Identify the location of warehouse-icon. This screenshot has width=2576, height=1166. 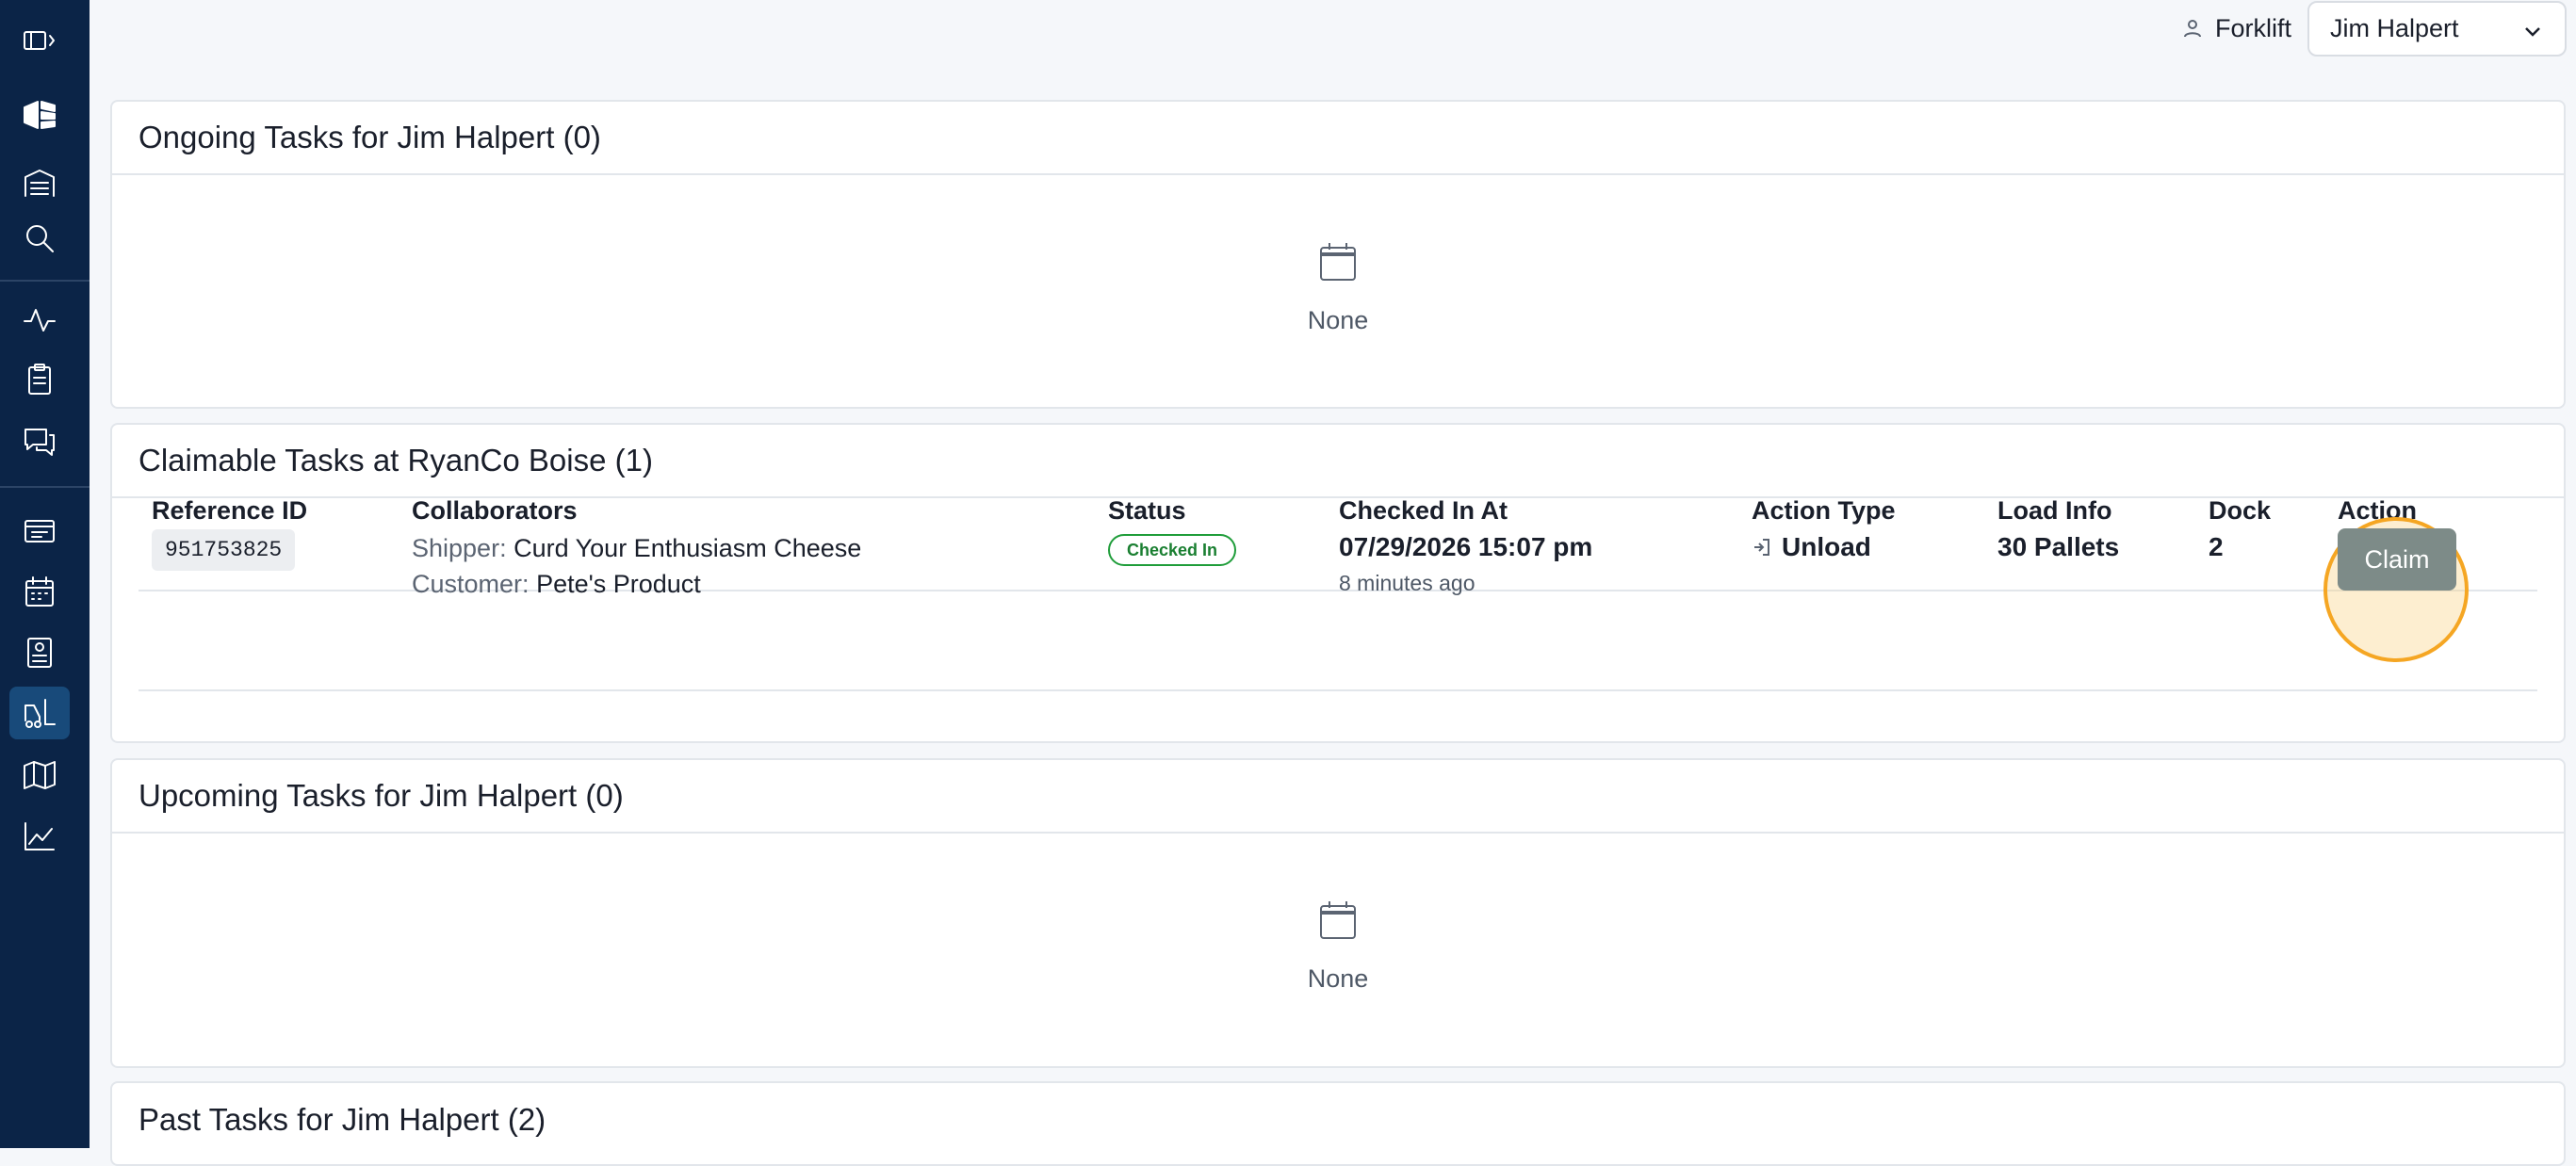
(39, 182).